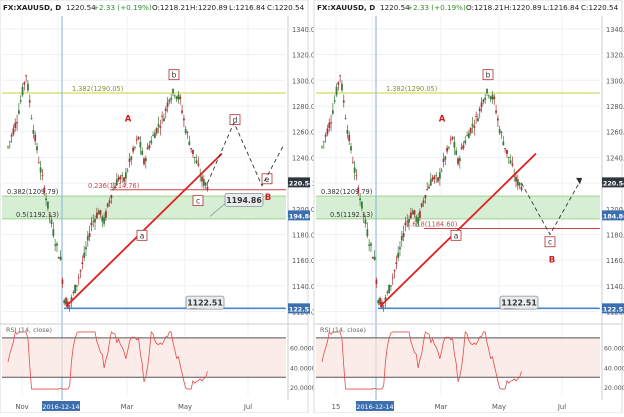 This screenshot has width=624, height=417. Describe the element at coordinates (32, 192) in the screenshot. I see `fib-label-0382: 0.382(1209.79)` at that location.